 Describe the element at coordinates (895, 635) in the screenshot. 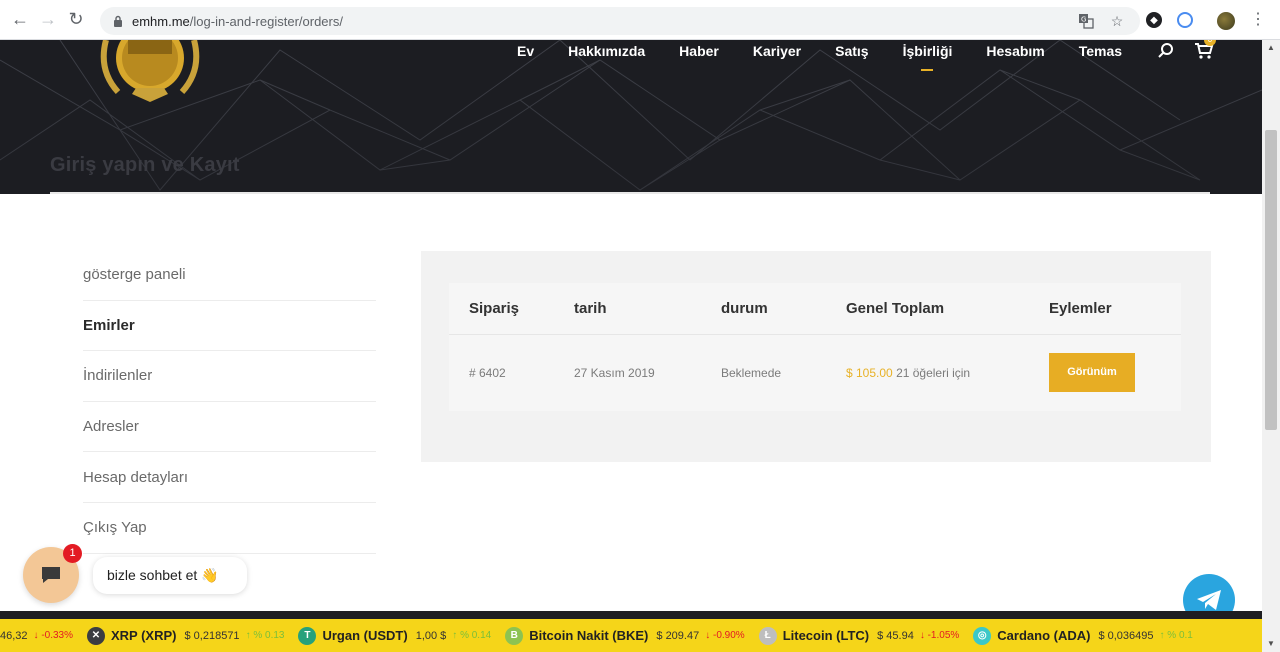

I see `ticker-price: $ 45.94` at that location.